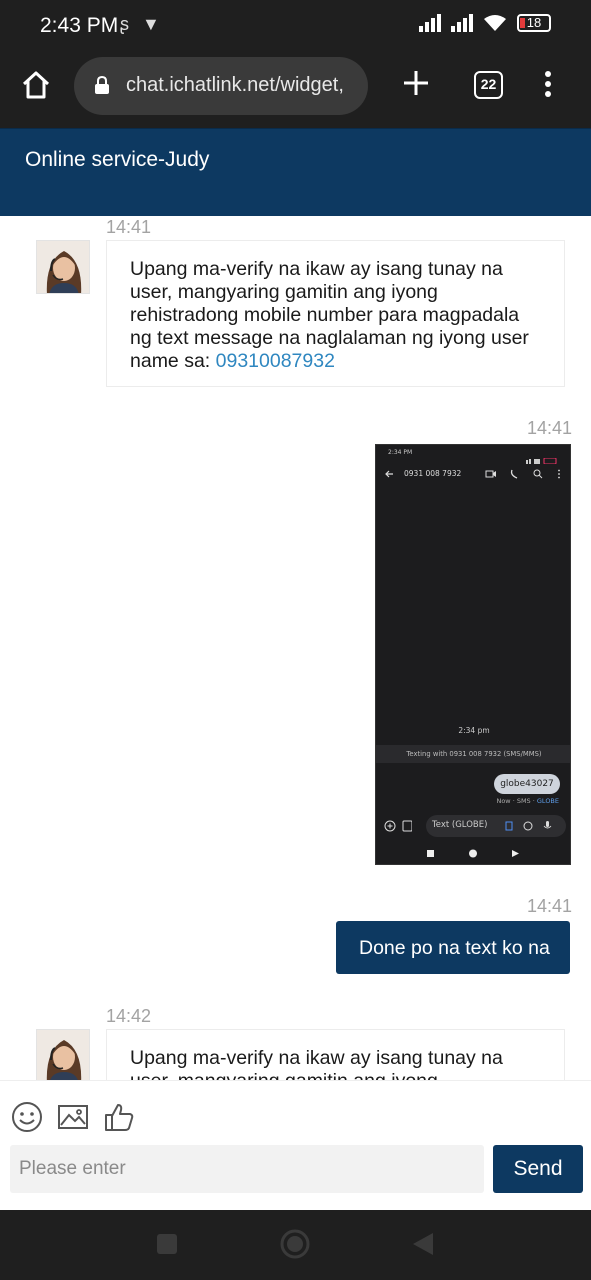 The image size is (591, 1280). Describe the element at coordinates (433, 473) in the screenshot. I see `screenshot-contact: 0931 008 7932` at that location.